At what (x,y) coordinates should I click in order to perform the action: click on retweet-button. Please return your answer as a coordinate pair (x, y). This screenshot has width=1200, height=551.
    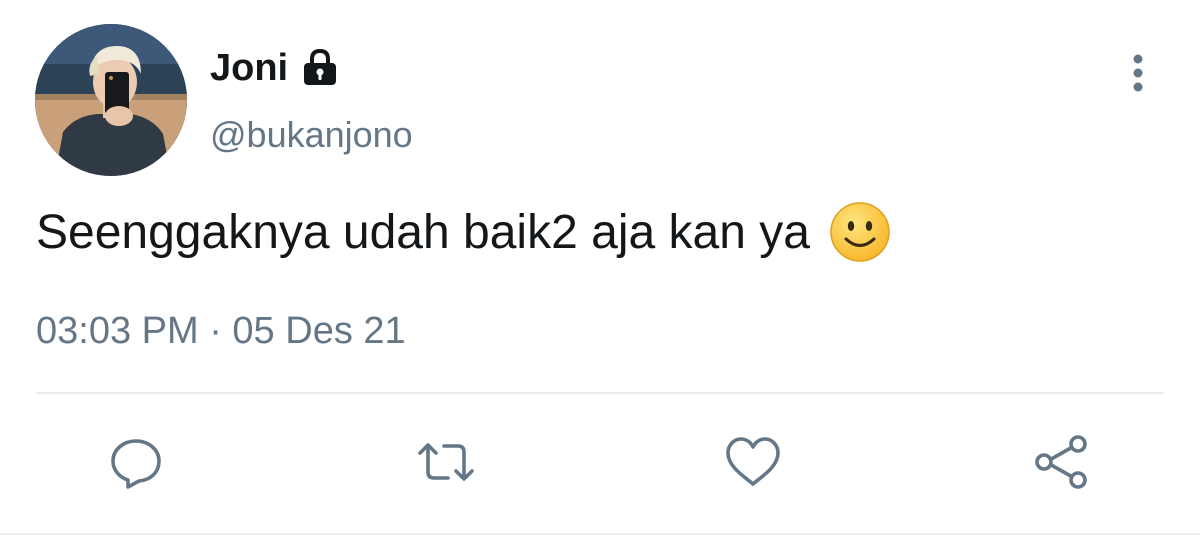
    Looking at the image, I should click on (446, 462).